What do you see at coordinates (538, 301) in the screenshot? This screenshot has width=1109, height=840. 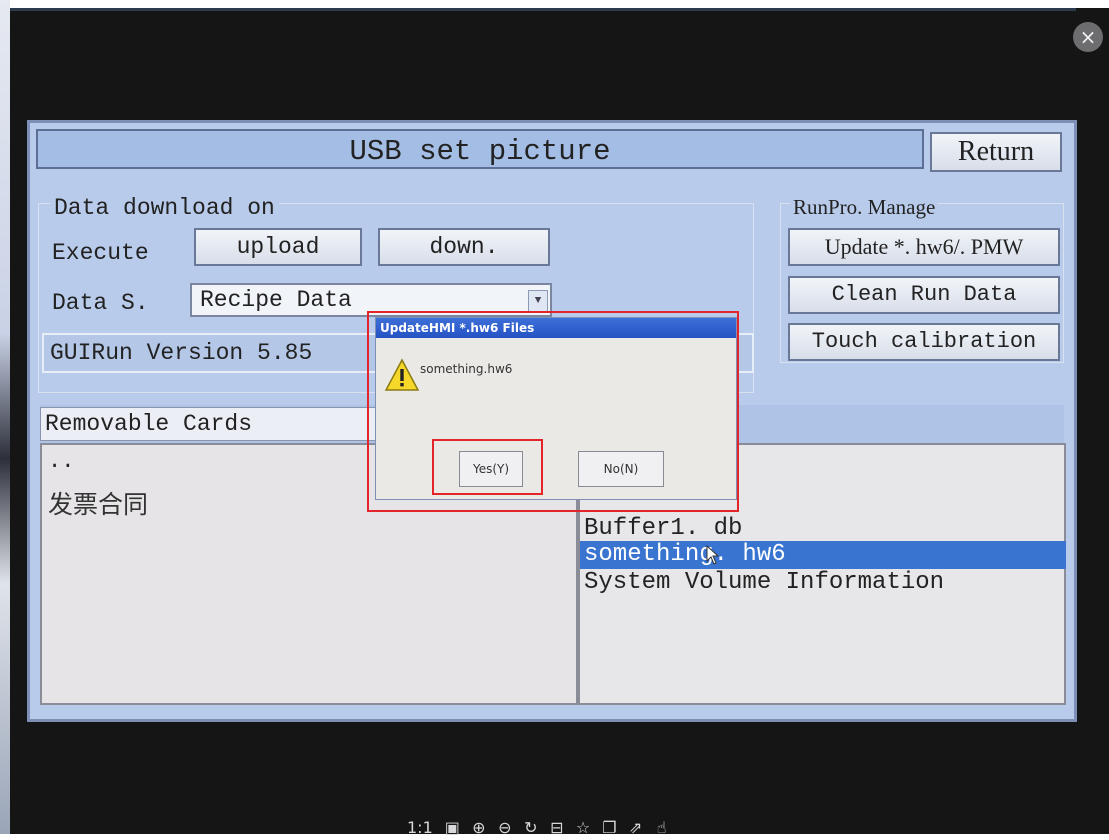 I see `chevron-down-icon: ▼` at bounding box center [538, 301].